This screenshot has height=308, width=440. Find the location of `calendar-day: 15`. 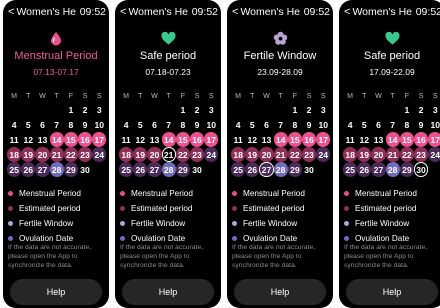

calendar-day: 15 is located at coordinates (70, 139).